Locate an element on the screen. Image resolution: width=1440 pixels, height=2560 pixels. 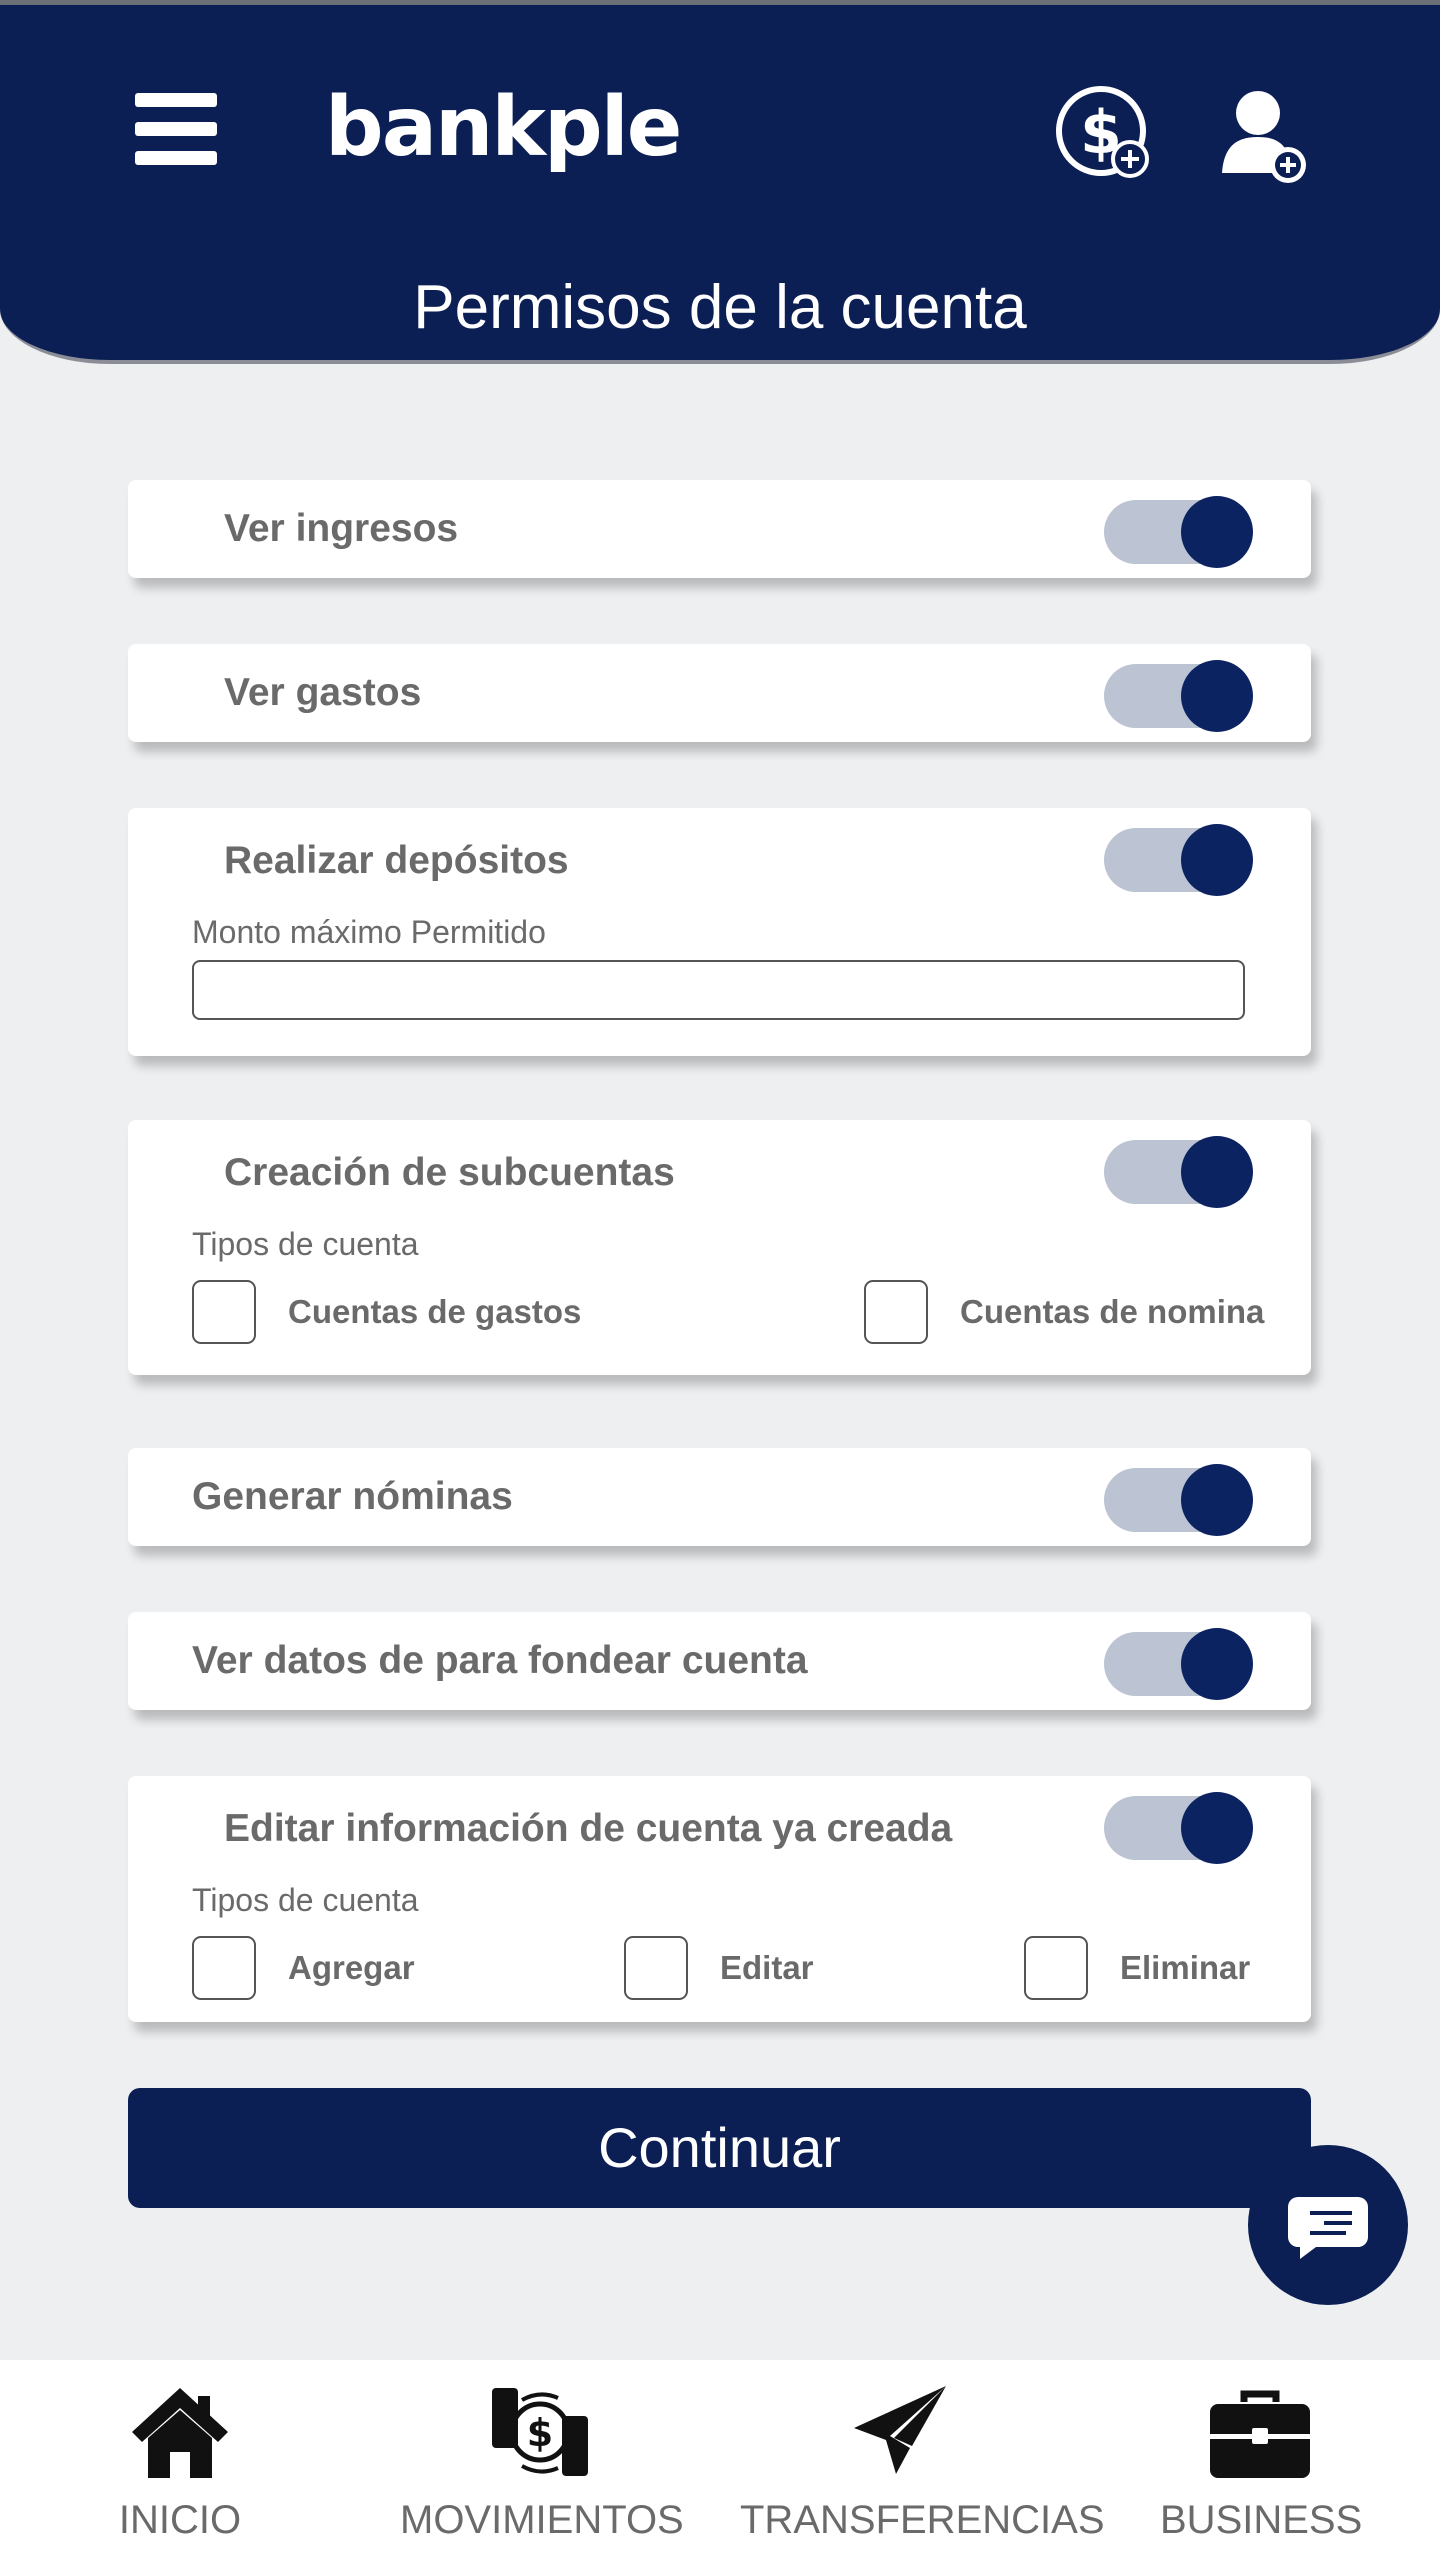
permission-label: Ver gastos is located at coordinates (323, 692).